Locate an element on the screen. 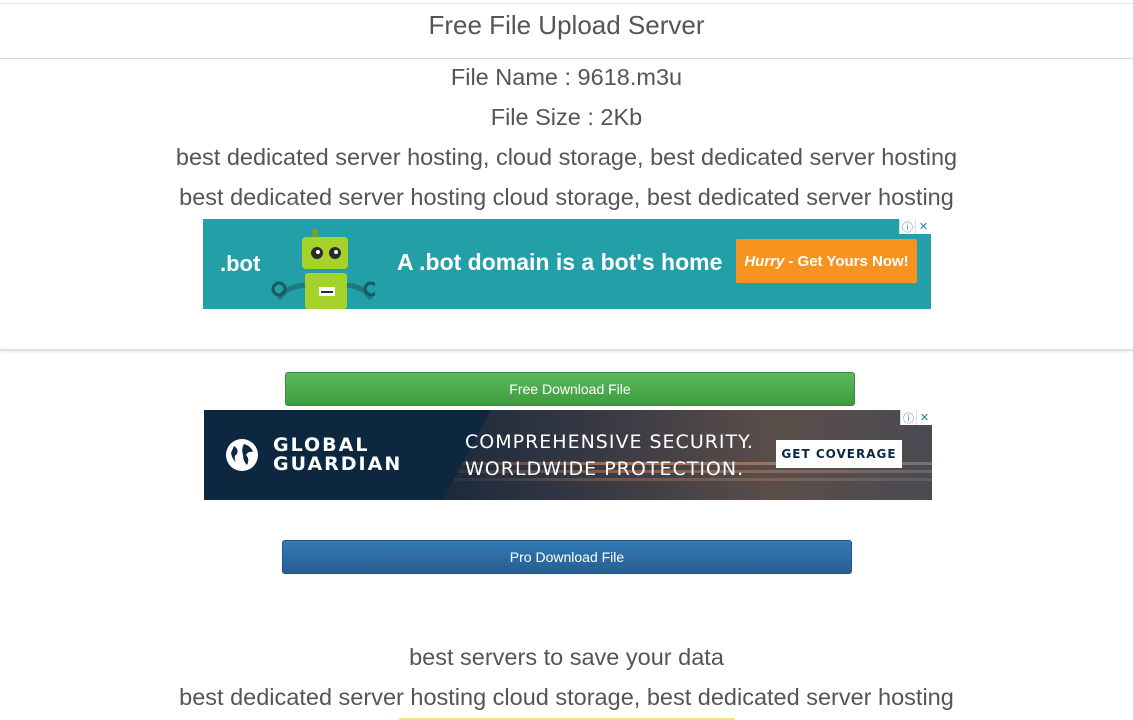 The height and width of the screenshot is (720, 1133). bot-ad-logo: .bot is located at coordinates (240, 263).